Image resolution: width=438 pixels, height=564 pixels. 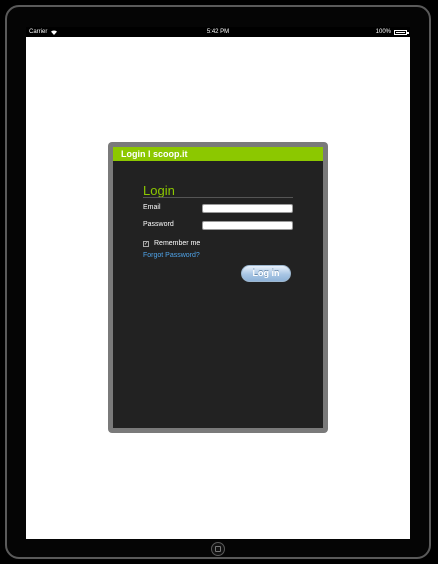 I want to click on forgot-password-link: Forgot Password?, so click(x=171, y=255).